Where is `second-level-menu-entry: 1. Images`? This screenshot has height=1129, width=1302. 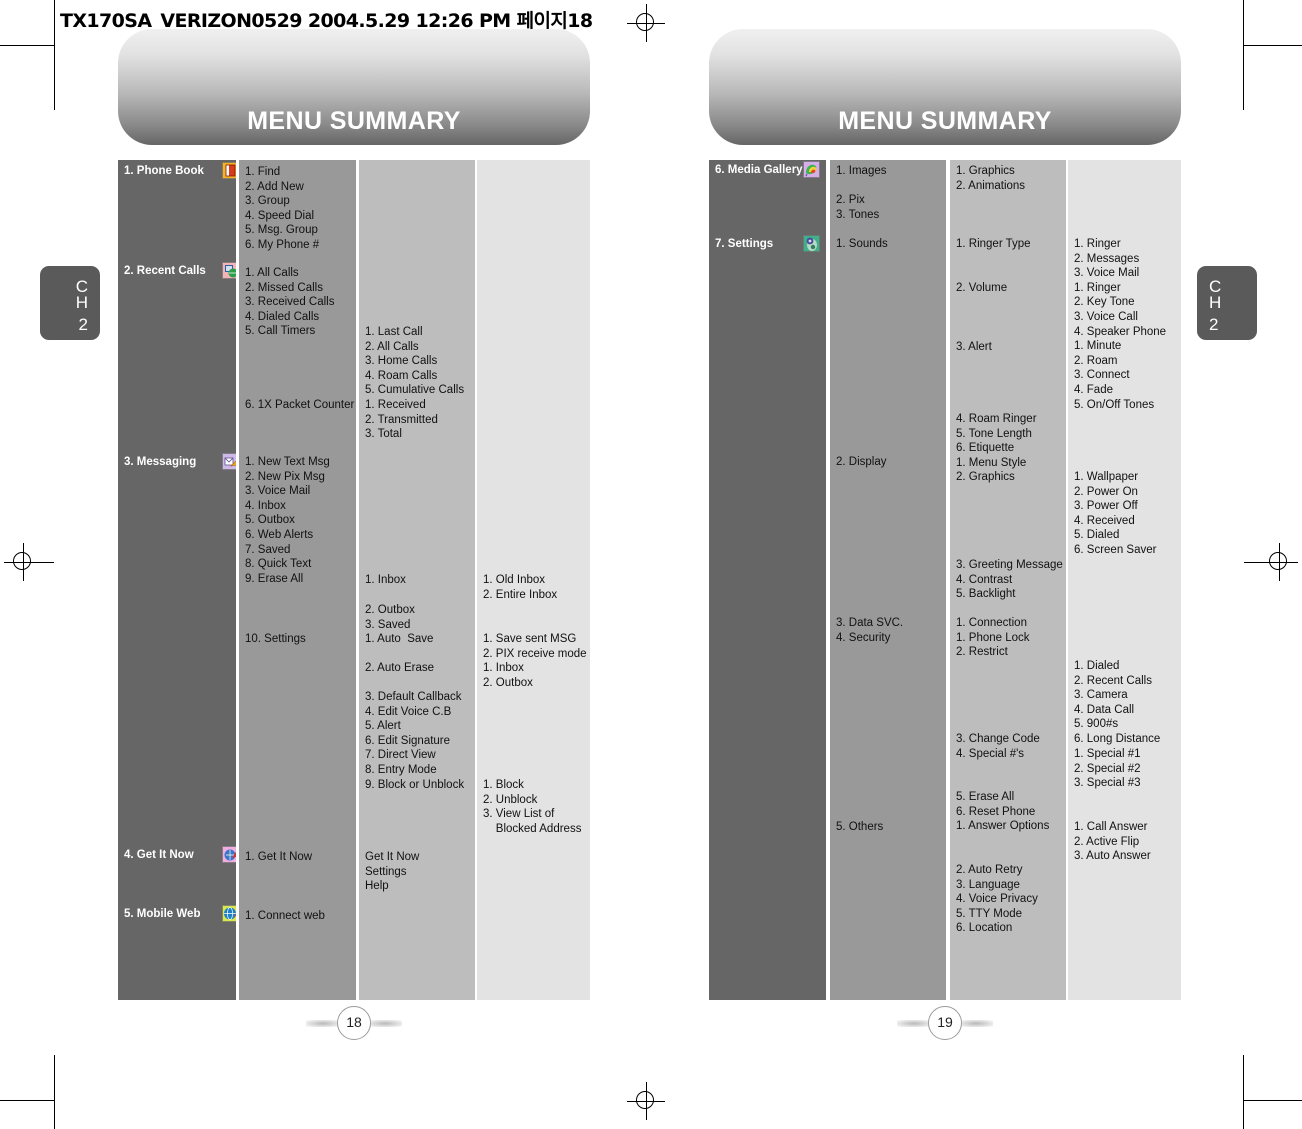 second-level-menu-entry: 1. Images is located at coordinates (861, 171).